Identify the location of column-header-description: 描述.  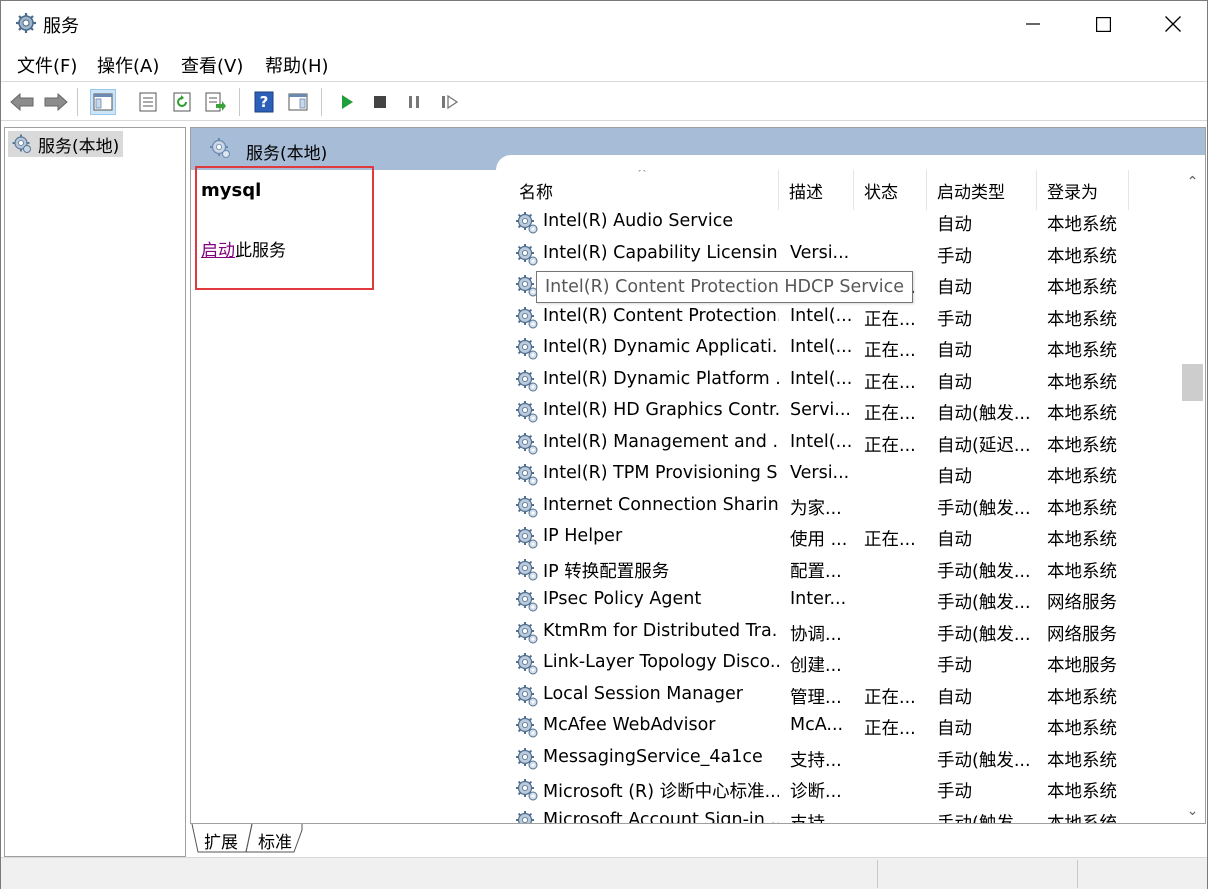
(816, 190).